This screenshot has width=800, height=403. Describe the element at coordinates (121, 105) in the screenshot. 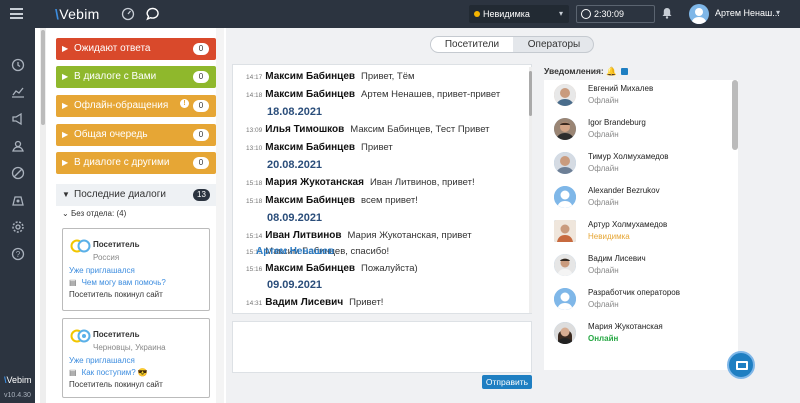

I see `queue-label: Офлайн-обращения` at that location.